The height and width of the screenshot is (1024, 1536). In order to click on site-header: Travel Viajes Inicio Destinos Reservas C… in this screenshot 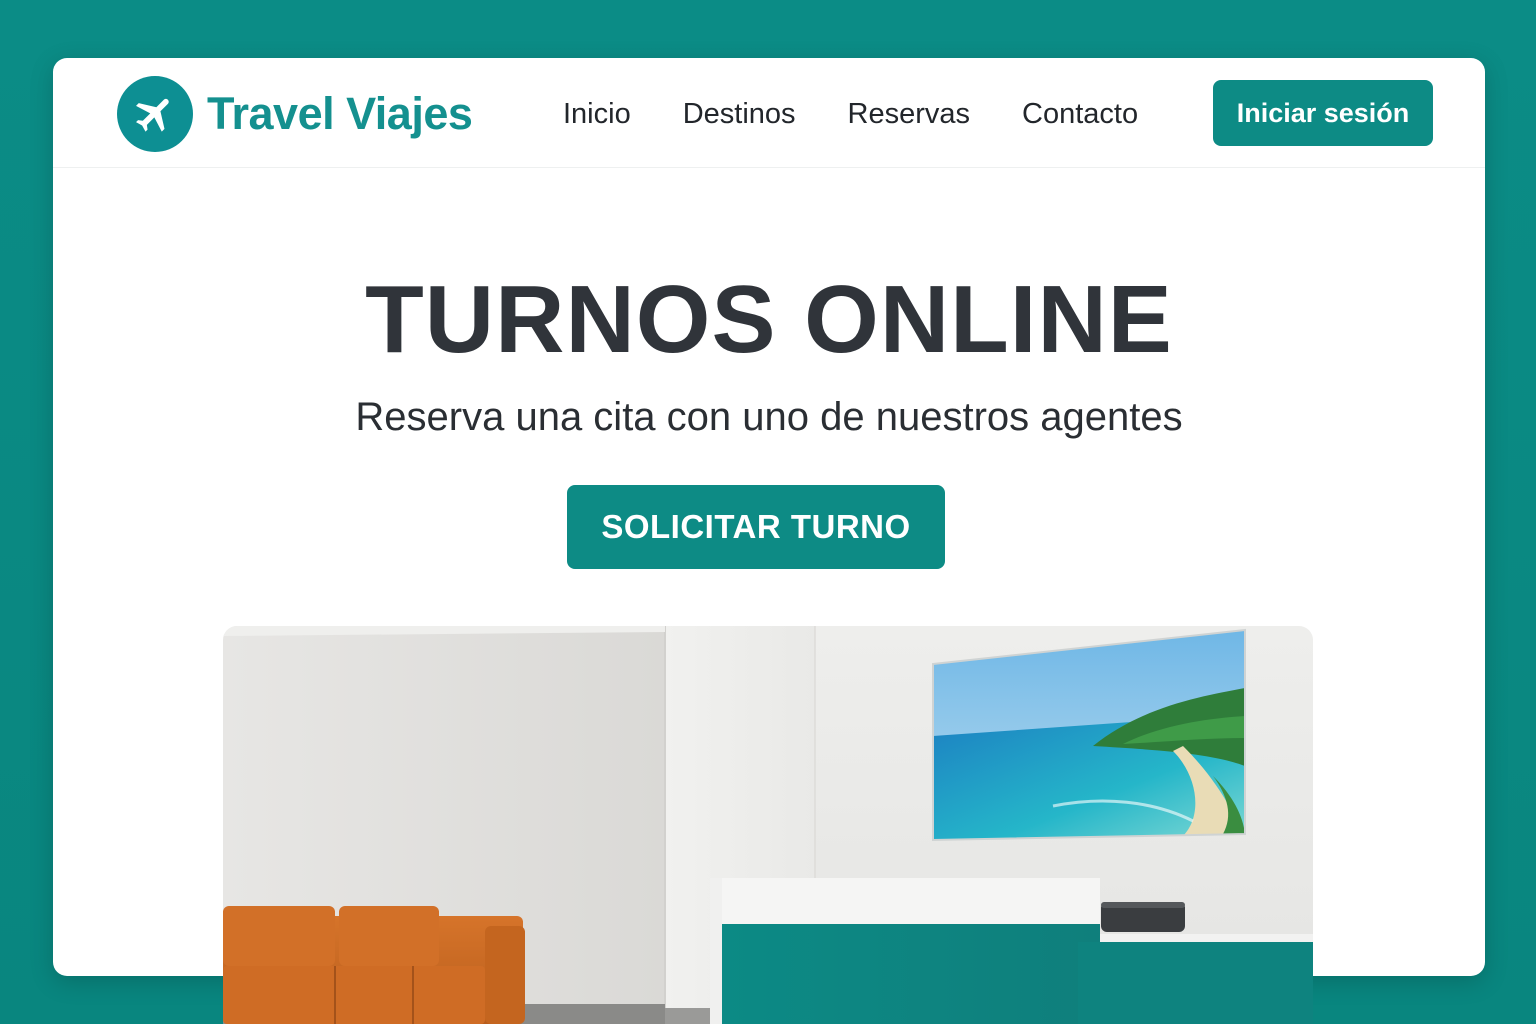, I will do `click(769, 113)`.